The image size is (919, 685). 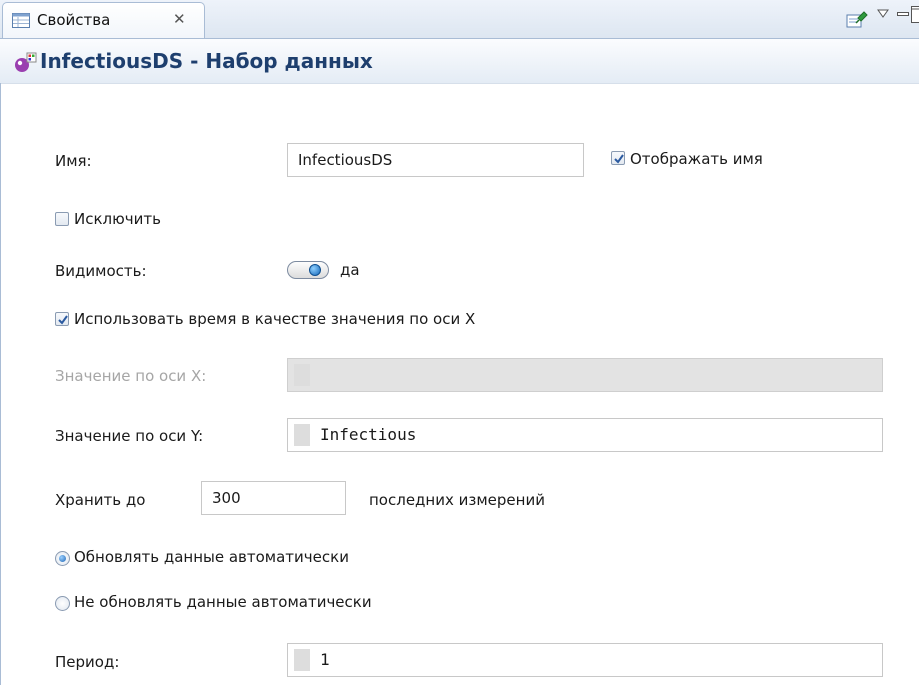 I want to click on y-value-label: Значение по оси Y:, so click(x=129, y=436).